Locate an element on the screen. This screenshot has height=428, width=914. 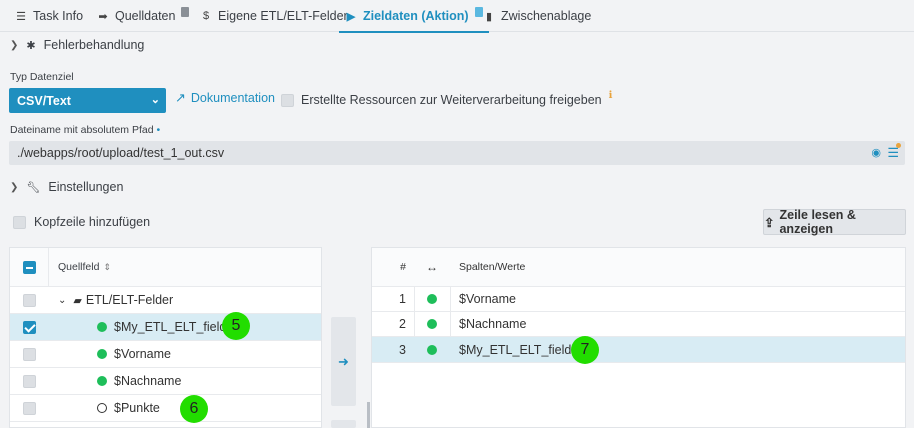
documentation-link: ↗ Dokumentation is located at coordinates (225, 98).